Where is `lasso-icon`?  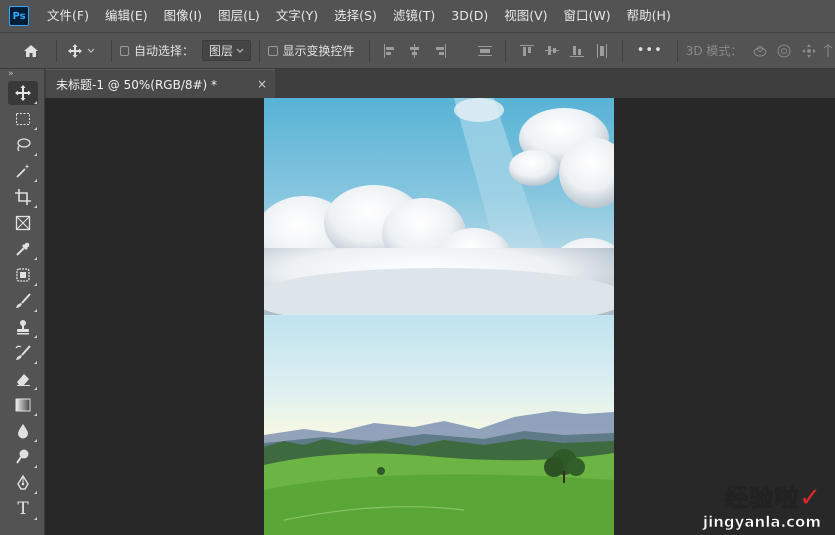 lasso-icon is located at coordinates (24, 145).